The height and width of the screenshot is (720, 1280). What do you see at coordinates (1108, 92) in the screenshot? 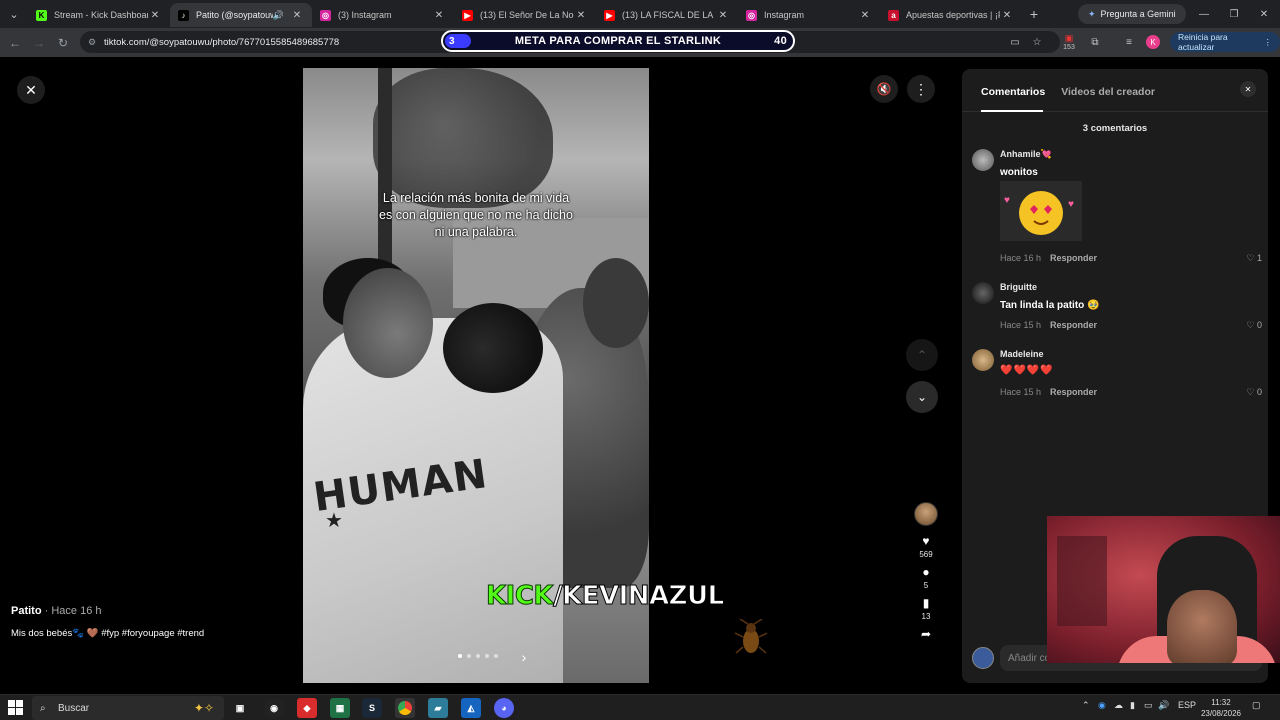
I see `tab-creator-videos: Videos del creador` at bounding box center [1108, 92].